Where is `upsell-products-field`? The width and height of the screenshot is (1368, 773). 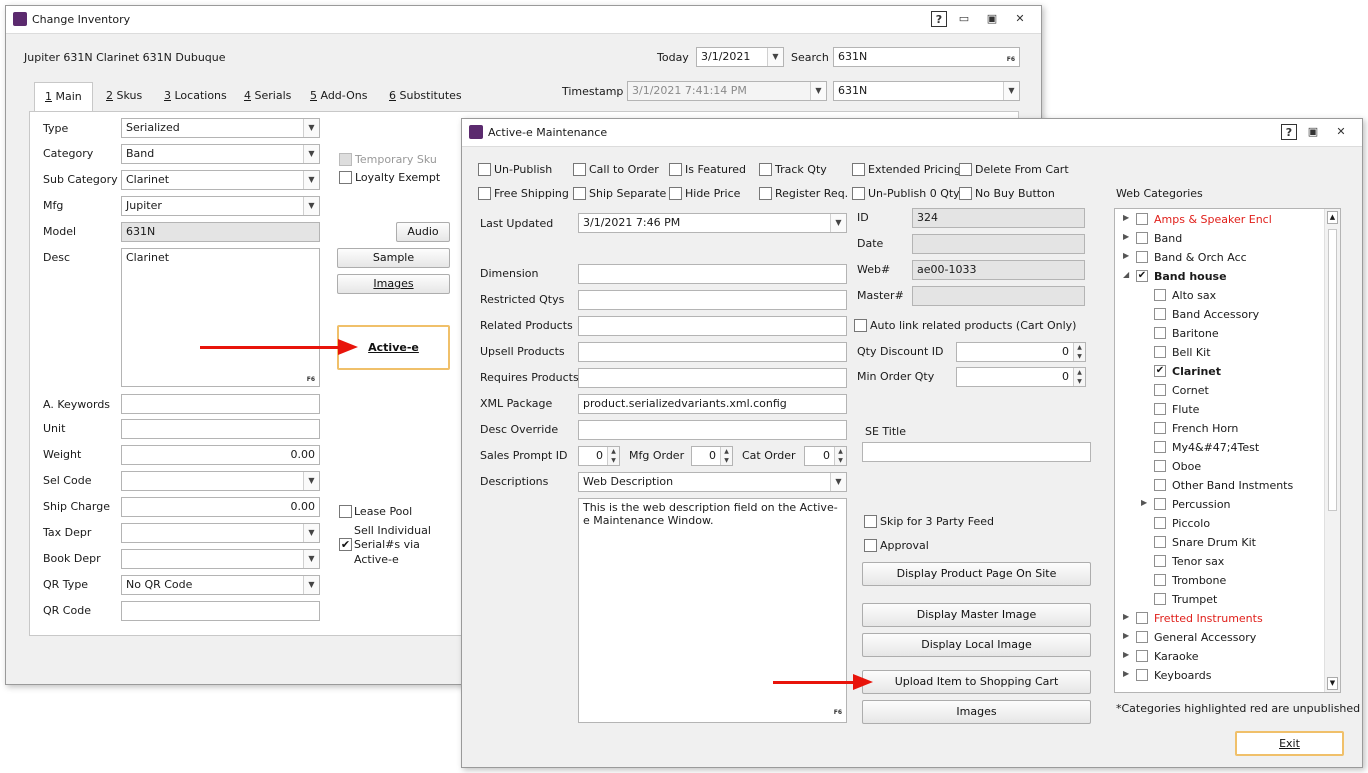 upsell-products-field is located at coordinates (712, 352).